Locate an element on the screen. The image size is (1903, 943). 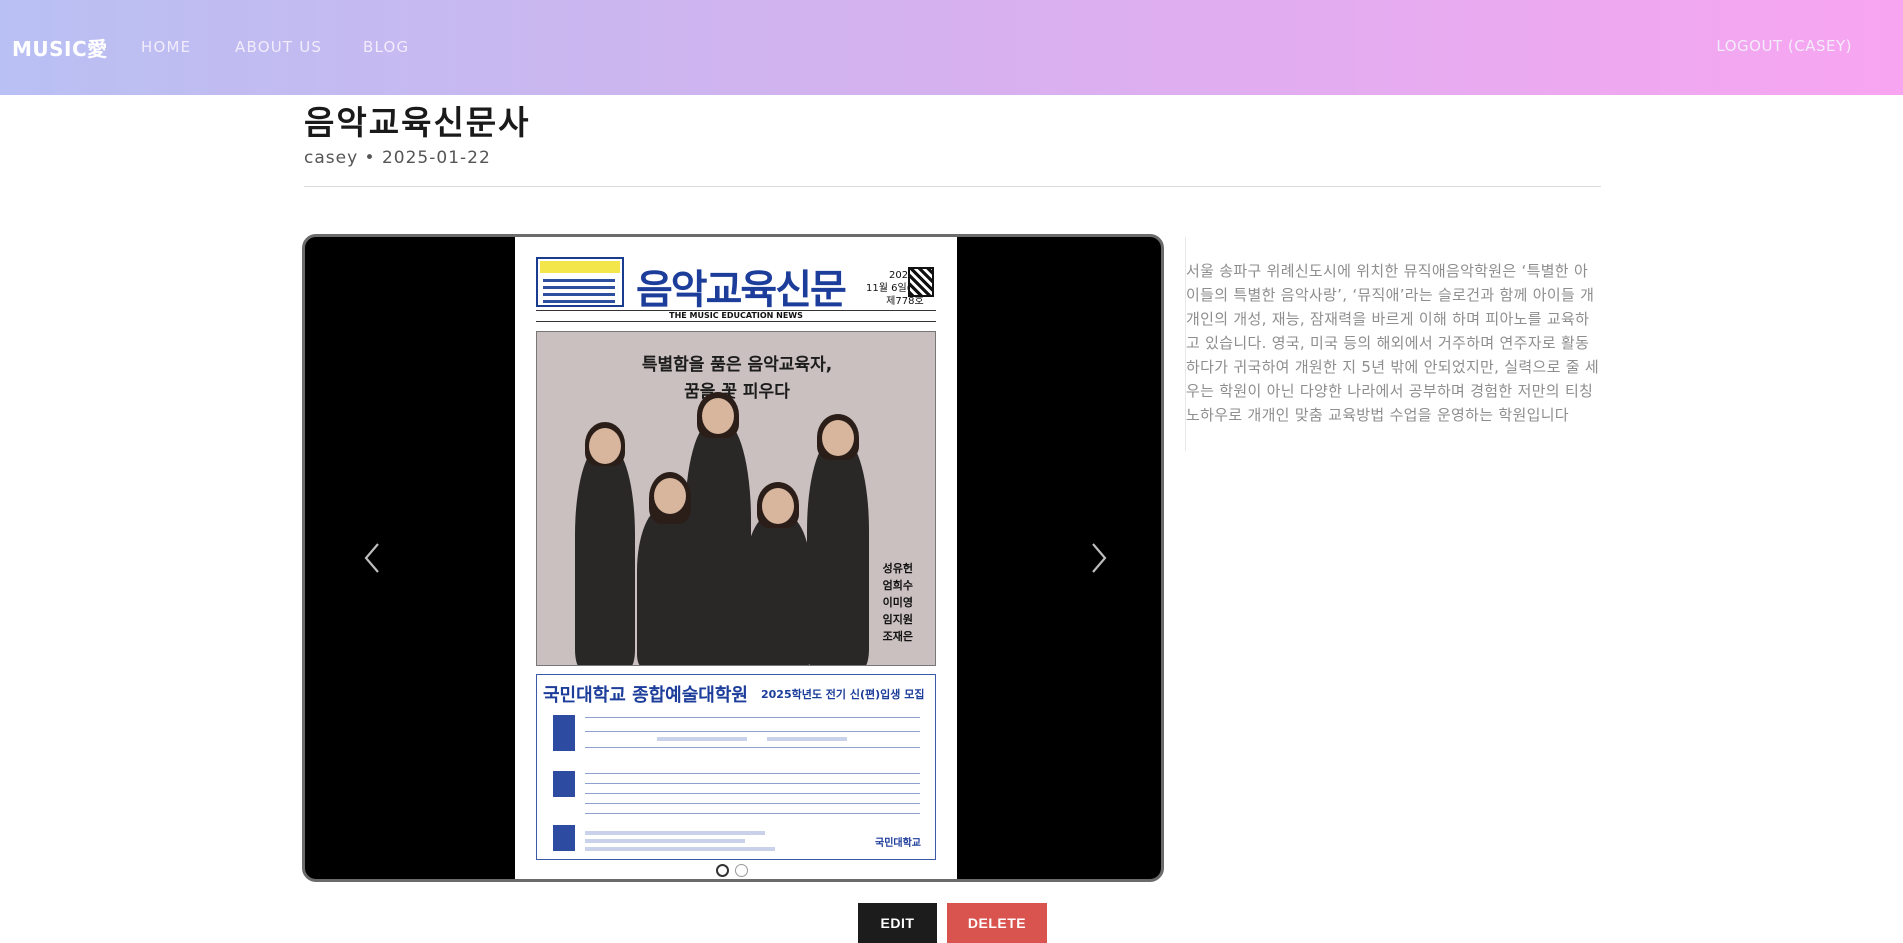
newspaper-subtitle: THE MUSIC EDUCATION NEWS is located at coordinates (736, 316).